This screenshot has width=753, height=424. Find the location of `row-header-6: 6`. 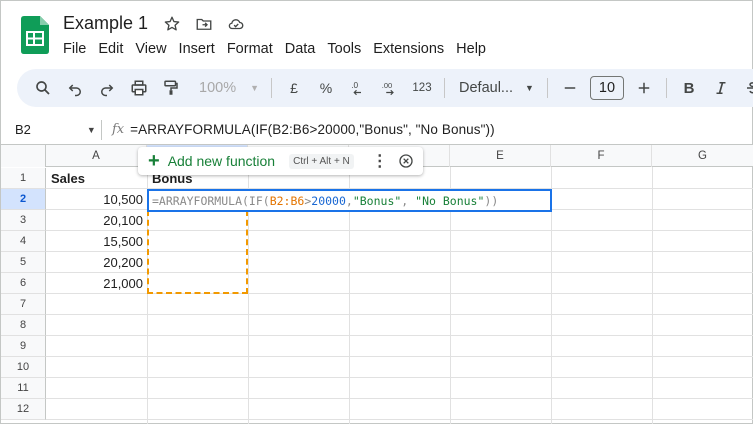

row-header-6: 6 is located at coordinates (23, 283).